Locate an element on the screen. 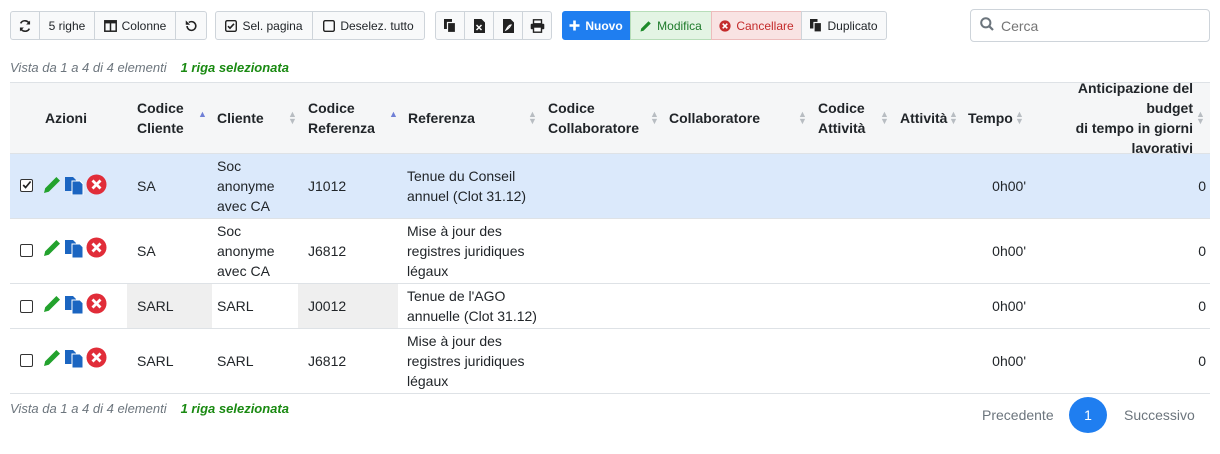 The height and width of the screenshot is (454, 1220). search-box is located at coordinates (1090, 25).